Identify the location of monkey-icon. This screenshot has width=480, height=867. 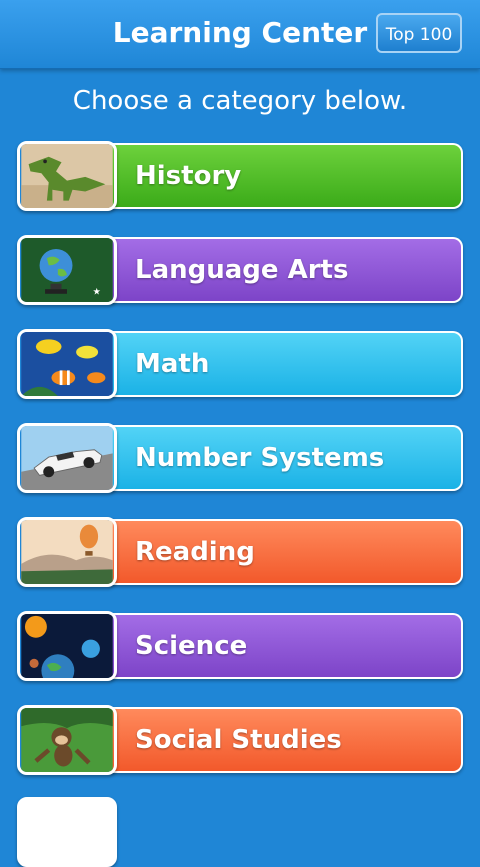
(67, 740).